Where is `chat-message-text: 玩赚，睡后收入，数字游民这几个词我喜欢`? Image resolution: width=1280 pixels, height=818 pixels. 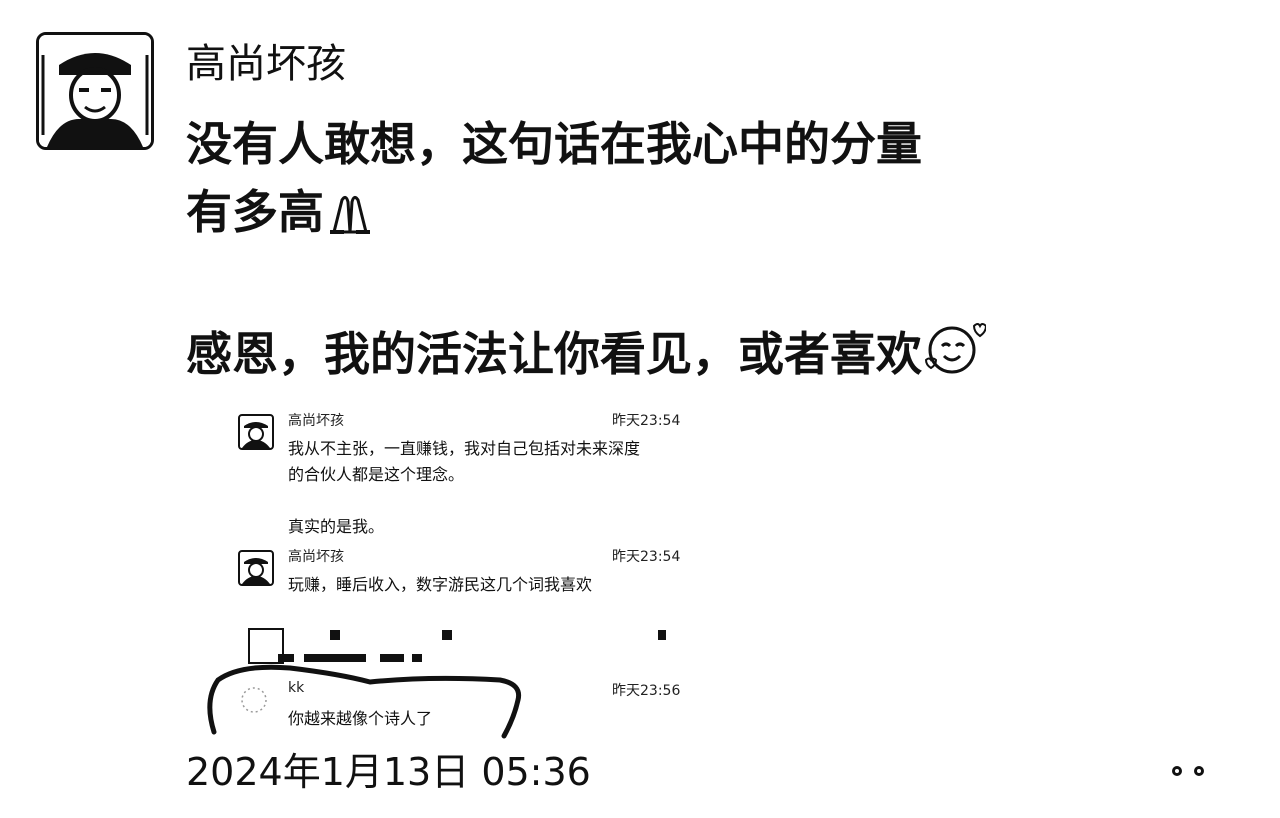 chat-message-text: 玩赚，睡后收入，数字游民这几个词我喜欢 is located at coordinates (440, 584).